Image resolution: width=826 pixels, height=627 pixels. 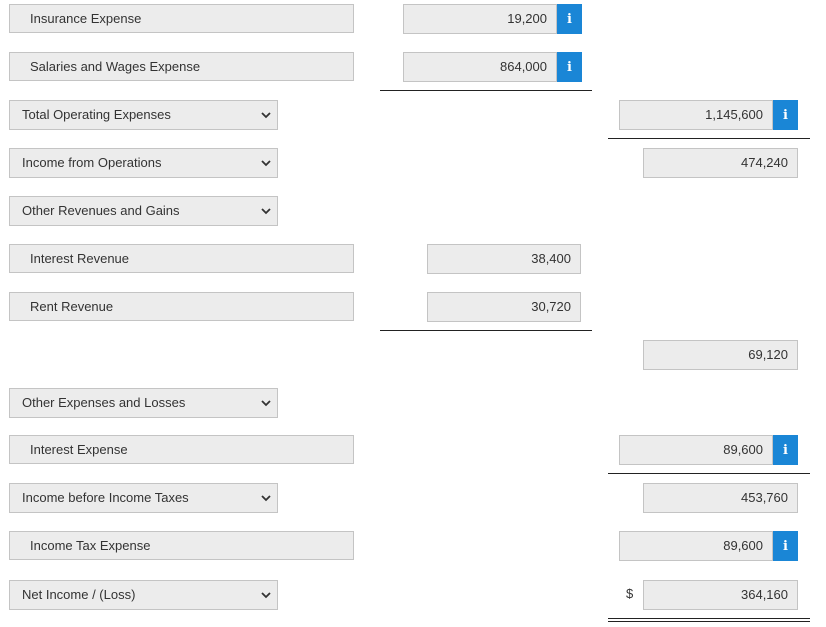 I want to click on income-tax-expense-amount-field: 89,600, so click(x=696, y=546).